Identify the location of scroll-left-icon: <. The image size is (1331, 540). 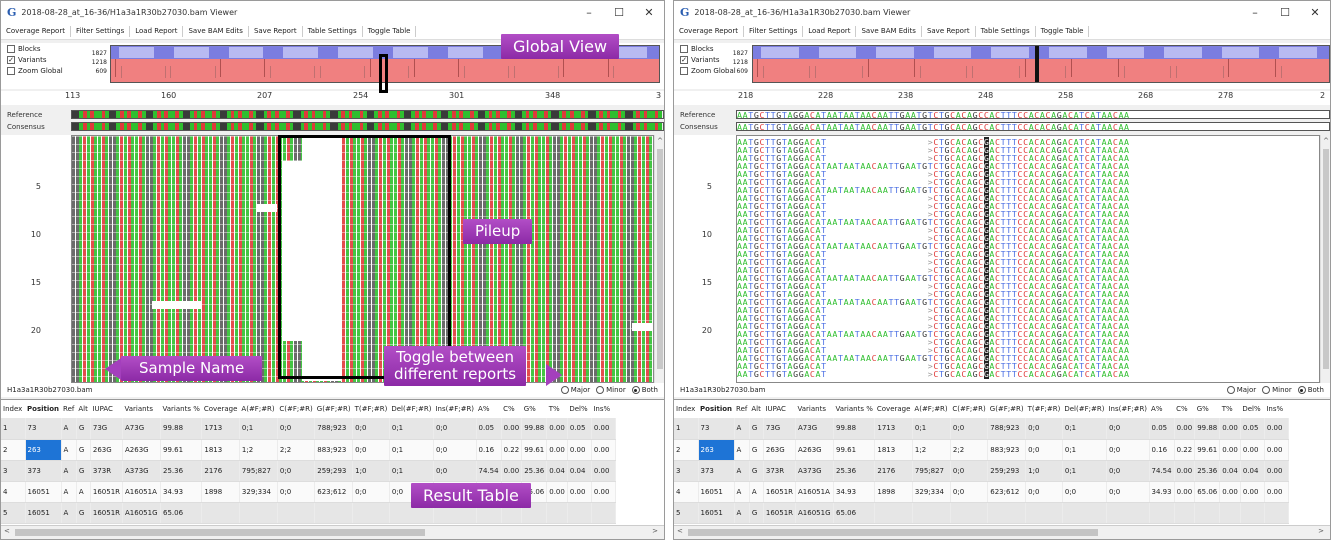
(7, 531).